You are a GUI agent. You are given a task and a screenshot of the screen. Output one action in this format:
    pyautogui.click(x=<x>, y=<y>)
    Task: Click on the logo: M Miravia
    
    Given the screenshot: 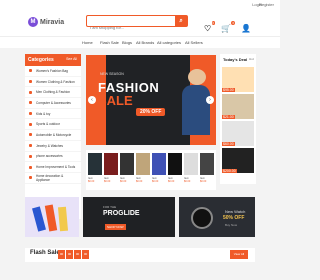 What is the action you would take?
    pyautogui.click(x=46, y=22)
    